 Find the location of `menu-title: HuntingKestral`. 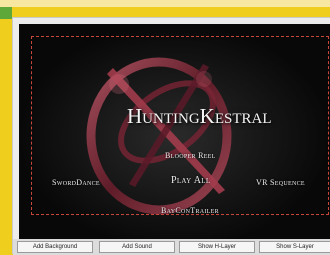

menu-title: HuntingKestral is located at coordinates (199, 116).